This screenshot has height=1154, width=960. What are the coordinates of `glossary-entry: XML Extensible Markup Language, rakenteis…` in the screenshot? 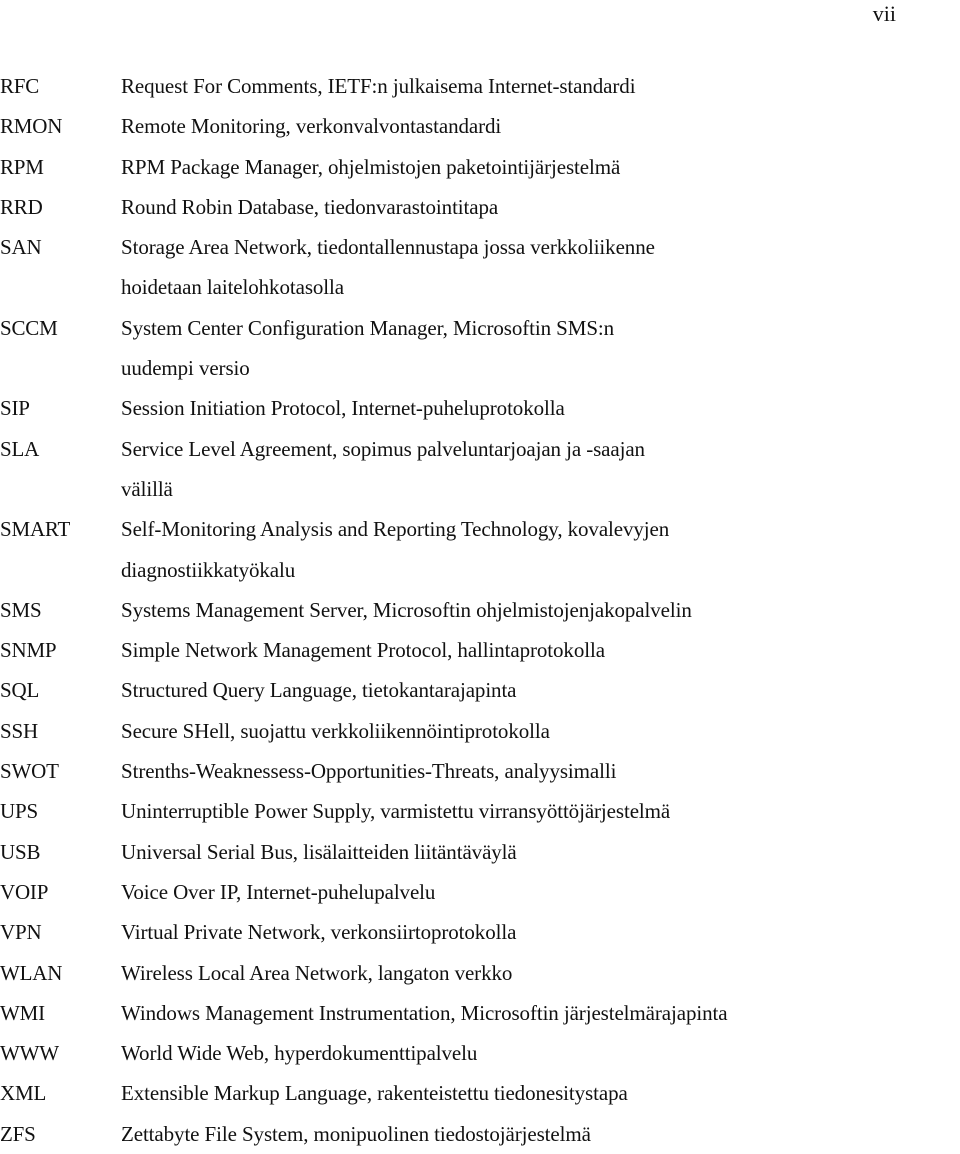 It's located at (480, 1093).